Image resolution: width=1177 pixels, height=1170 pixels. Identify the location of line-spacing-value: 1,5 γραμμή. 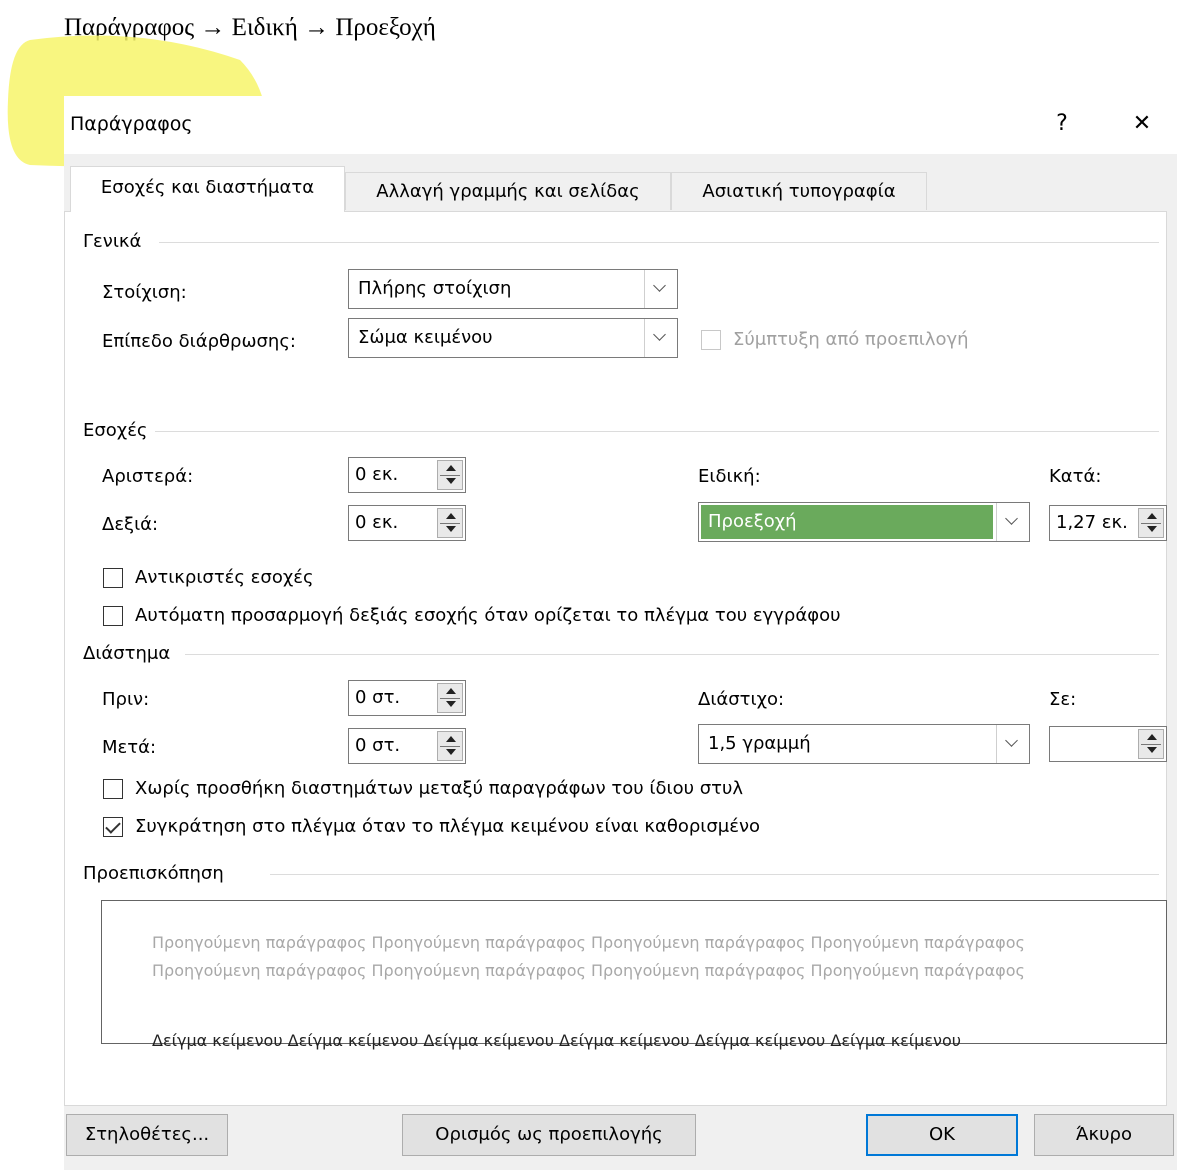
(759, 743).